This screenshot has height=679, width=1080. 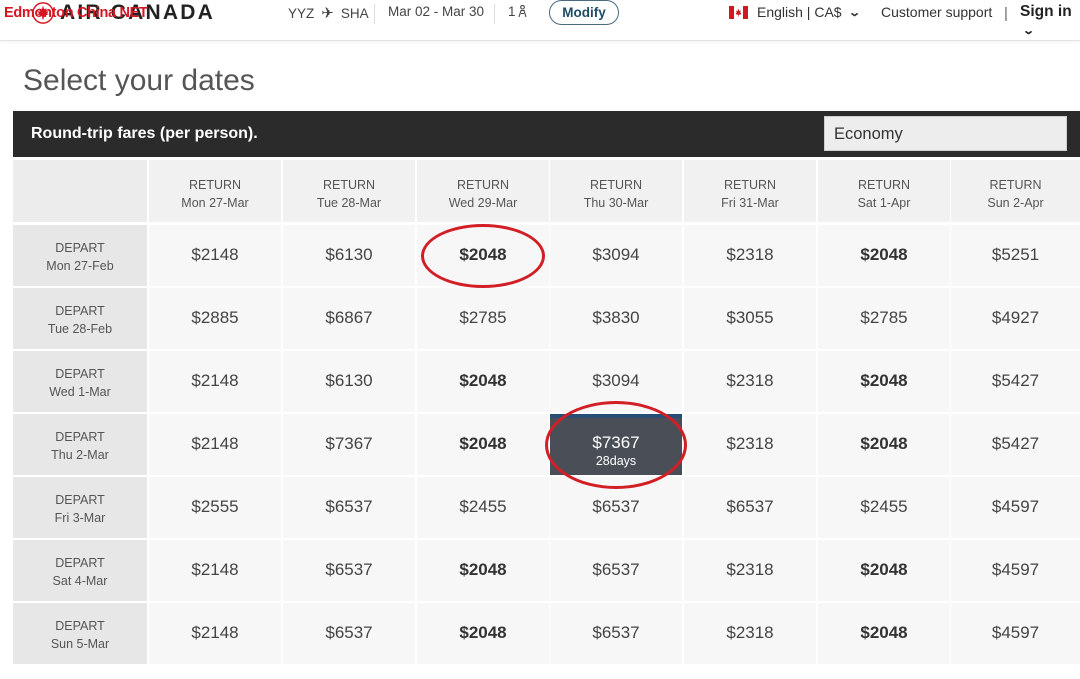 What do you see at coordinates (522, 11) in the screenshot?
I see `person-icon` at bounding box center [522, 11].